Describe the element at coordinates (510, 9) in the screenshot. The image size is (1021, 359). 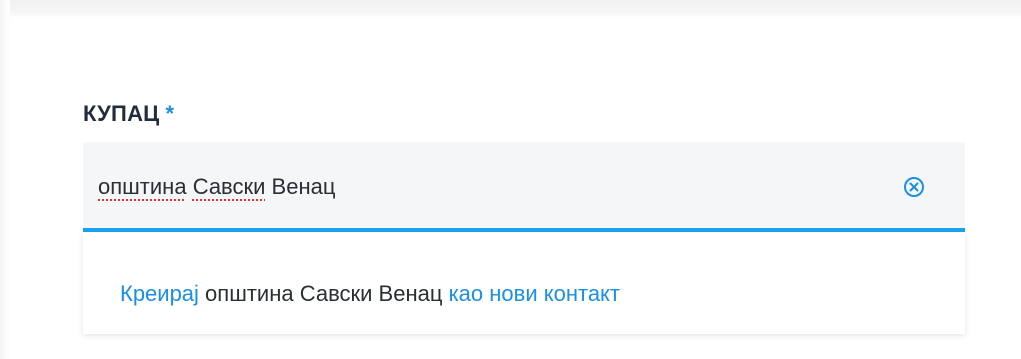
I see `top-divider` at that location.